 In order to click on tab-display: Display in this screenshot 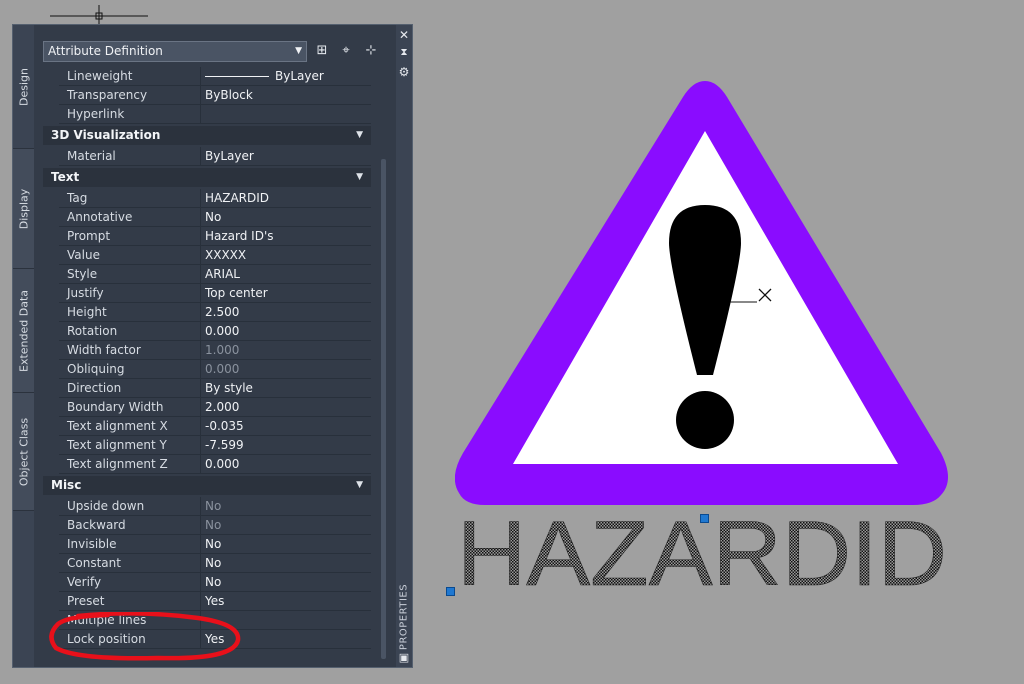, I will do `click(23, 209)`.